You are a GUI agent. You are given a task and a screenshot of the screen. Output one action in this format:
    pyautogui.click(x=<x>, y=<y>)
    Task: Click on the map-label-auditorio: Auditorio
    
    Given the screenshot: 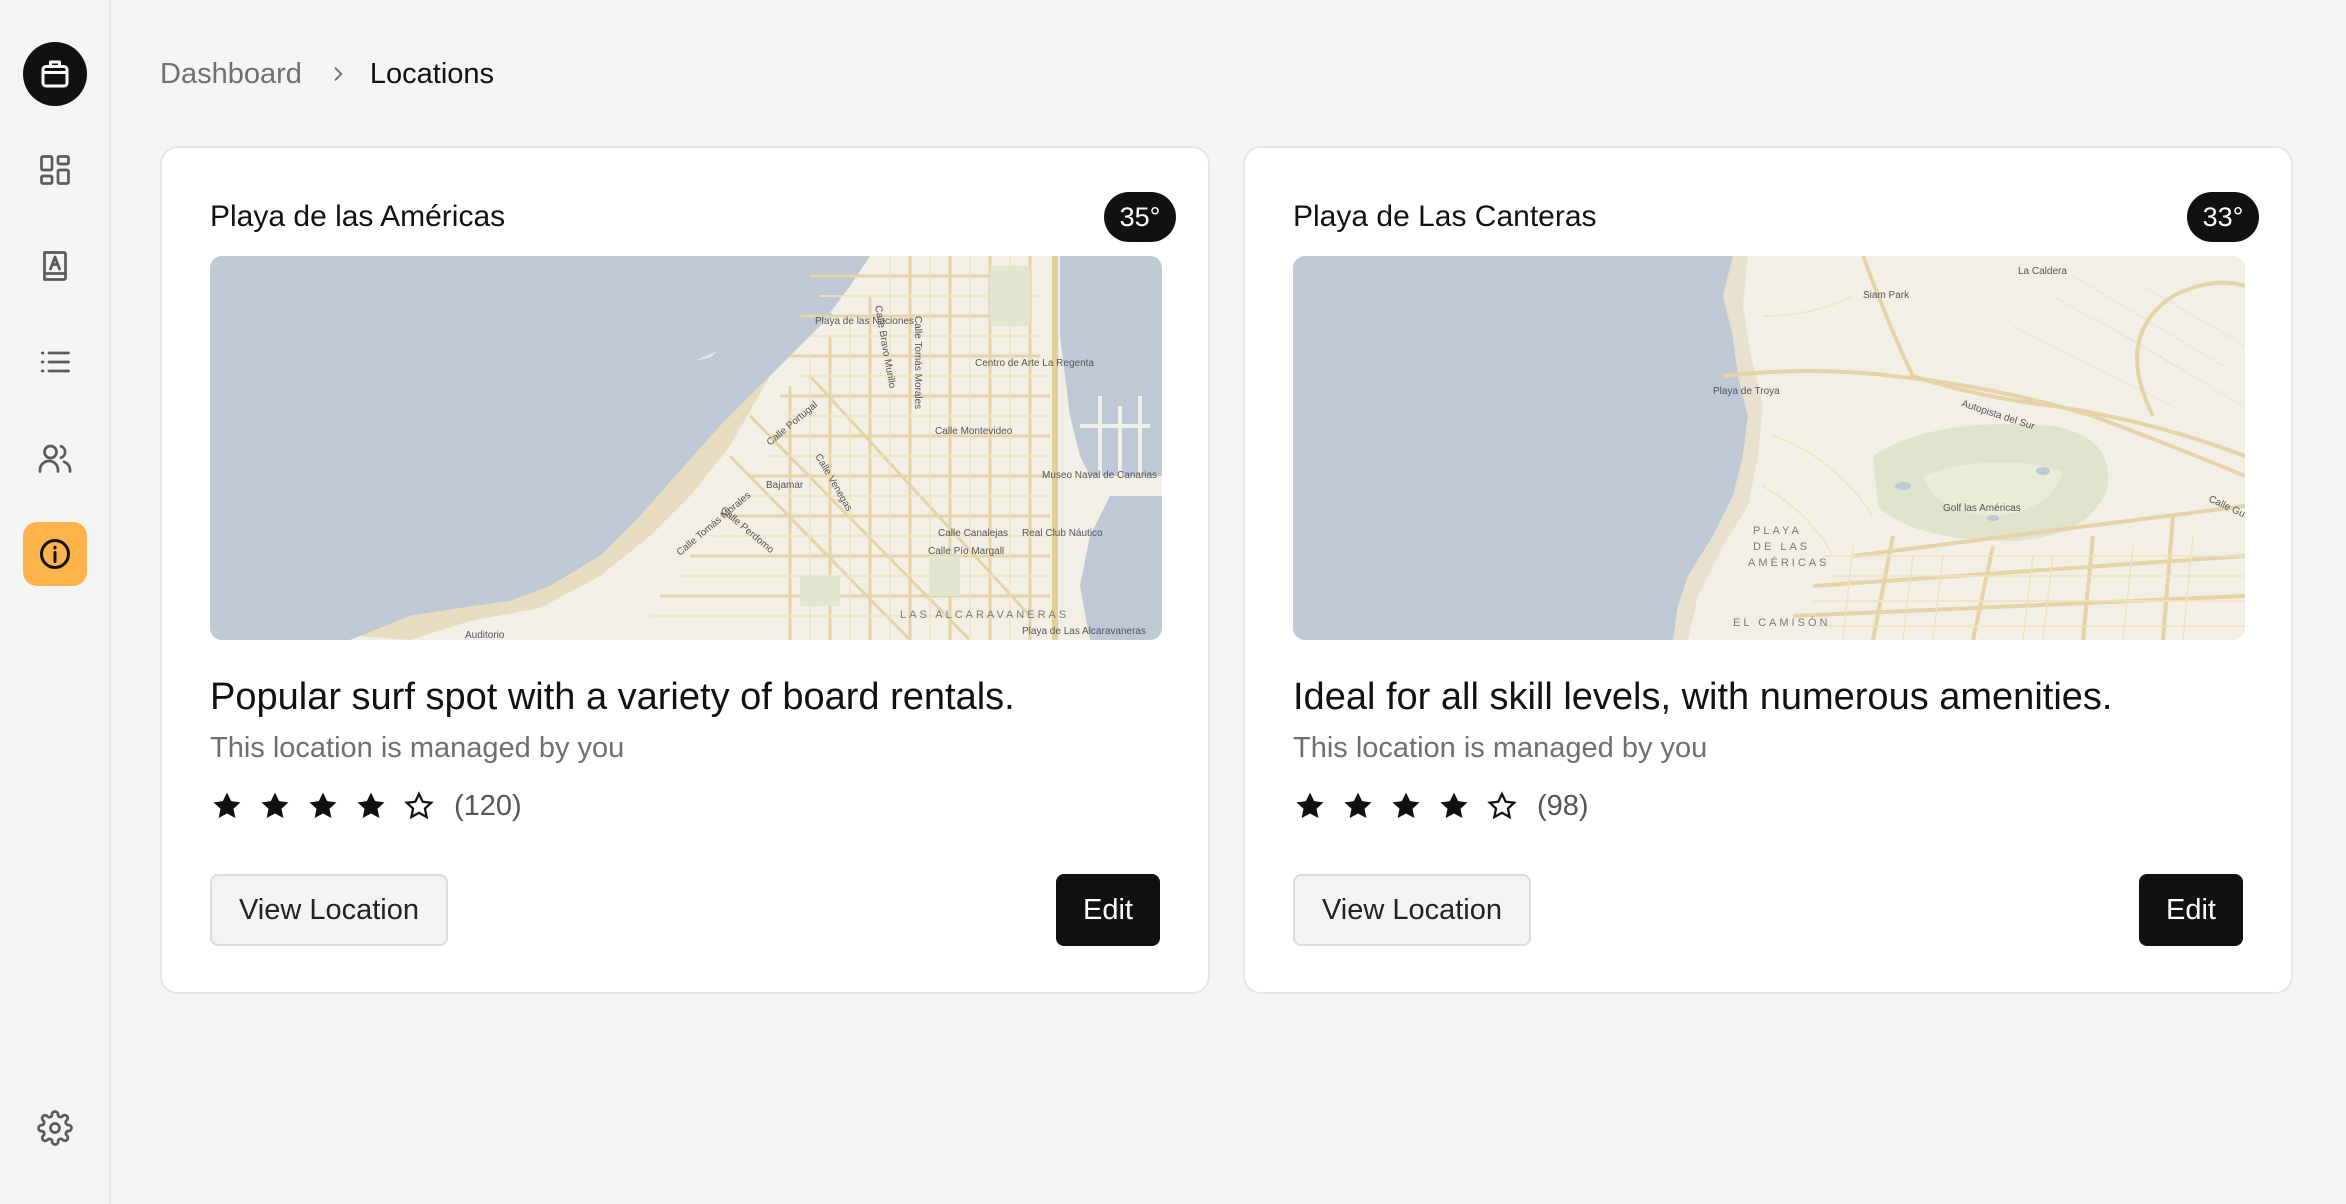 What is the action you would take?
    pyautogui.click(x=485, y=635)
    